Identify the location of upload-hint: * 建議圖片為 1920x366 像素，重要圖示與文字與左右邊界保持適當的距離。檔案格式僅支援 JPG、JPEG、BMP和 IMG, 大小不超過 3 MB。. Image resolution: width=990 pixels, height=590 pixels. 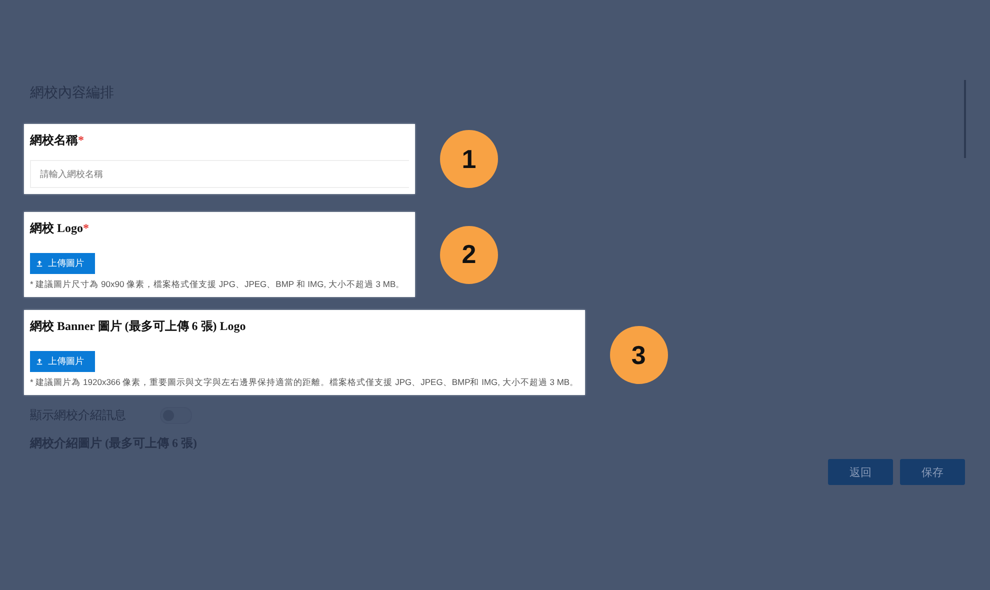
(304, 382).